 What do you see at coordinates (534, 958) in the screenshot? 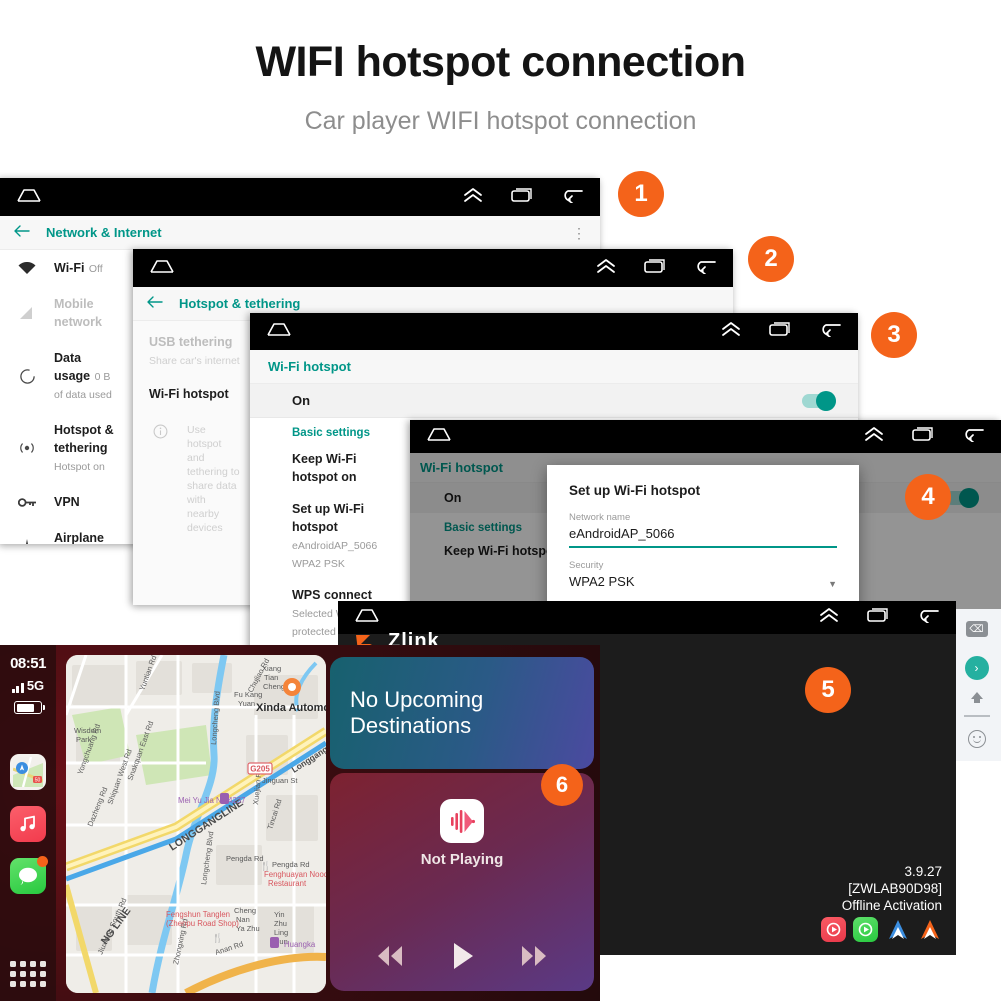
I see `fastforward-icon` at bounding box center [534, 958].